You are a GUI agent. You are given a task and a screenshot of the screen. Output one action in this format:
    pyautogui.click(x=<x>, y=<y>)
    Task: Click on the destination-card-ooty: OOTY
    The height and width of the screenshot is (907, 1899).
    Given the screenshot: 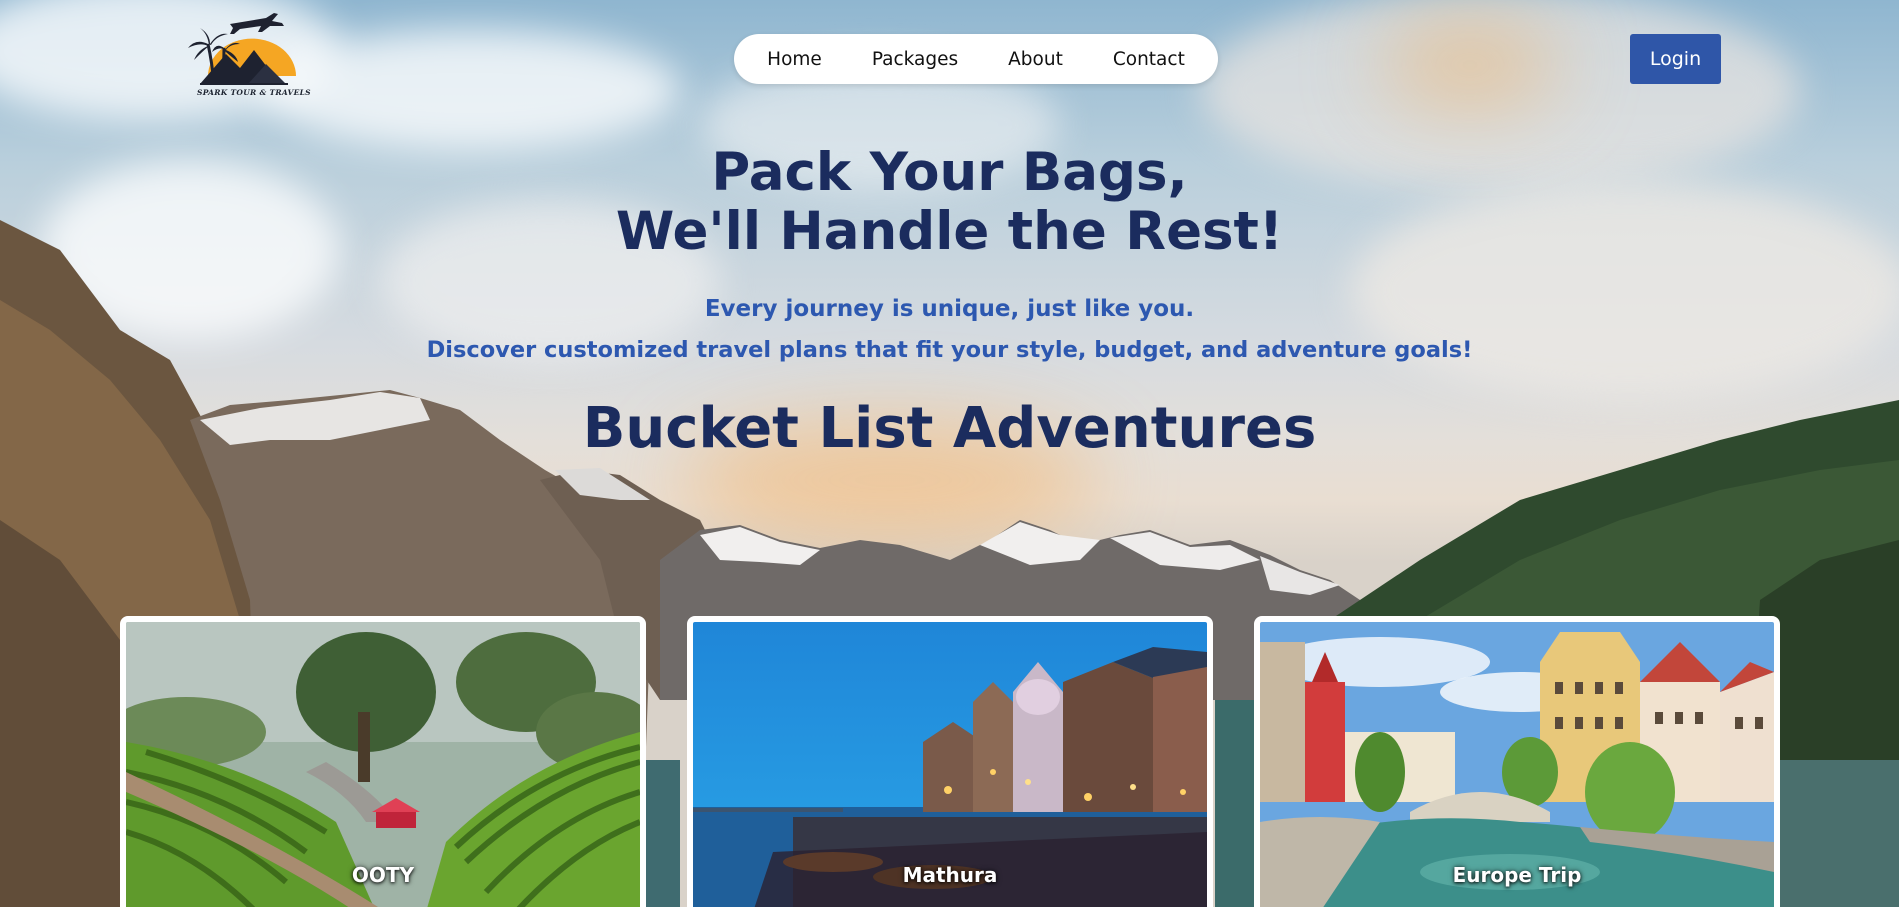 What is the action you would take?
    pyautogui.click(x=383, y=761)
    